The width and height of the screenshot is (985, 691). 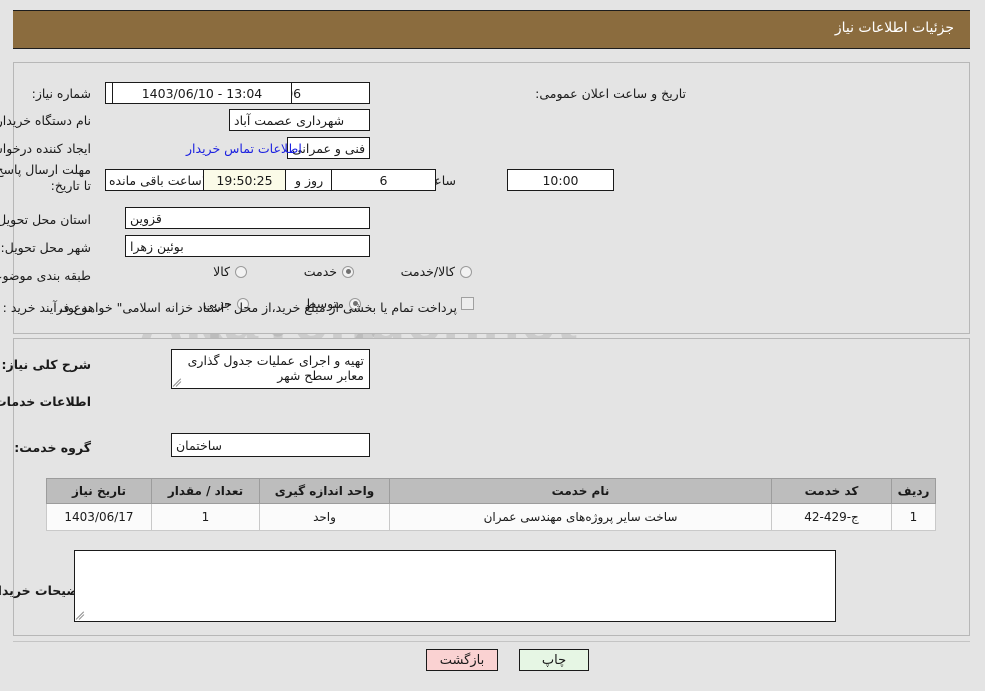 What do you see at coordinates (832, 517) in the screenshot?
I see `cell-service-code: ج-429-42` at bounding box center [832, 517].